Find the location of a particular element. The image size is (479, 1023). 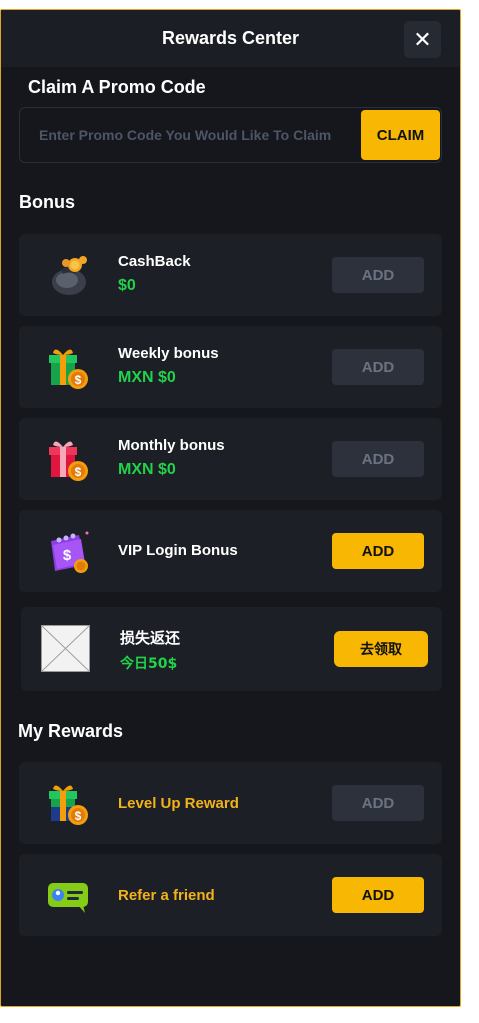

header: Rewards Center ✕ is located at coordinates (230, 38).